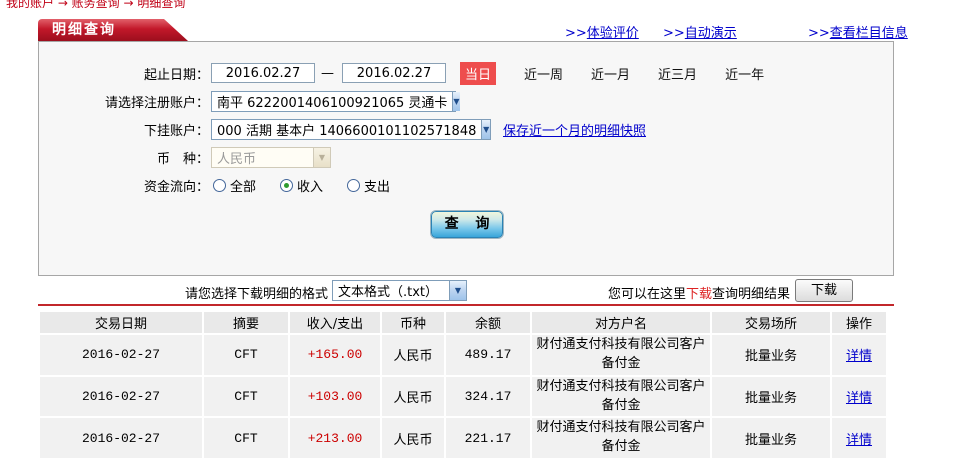 This screenshot has height=458, width=953. I want to click on link-auto-demo: >>自动演示, so click(700, 31).